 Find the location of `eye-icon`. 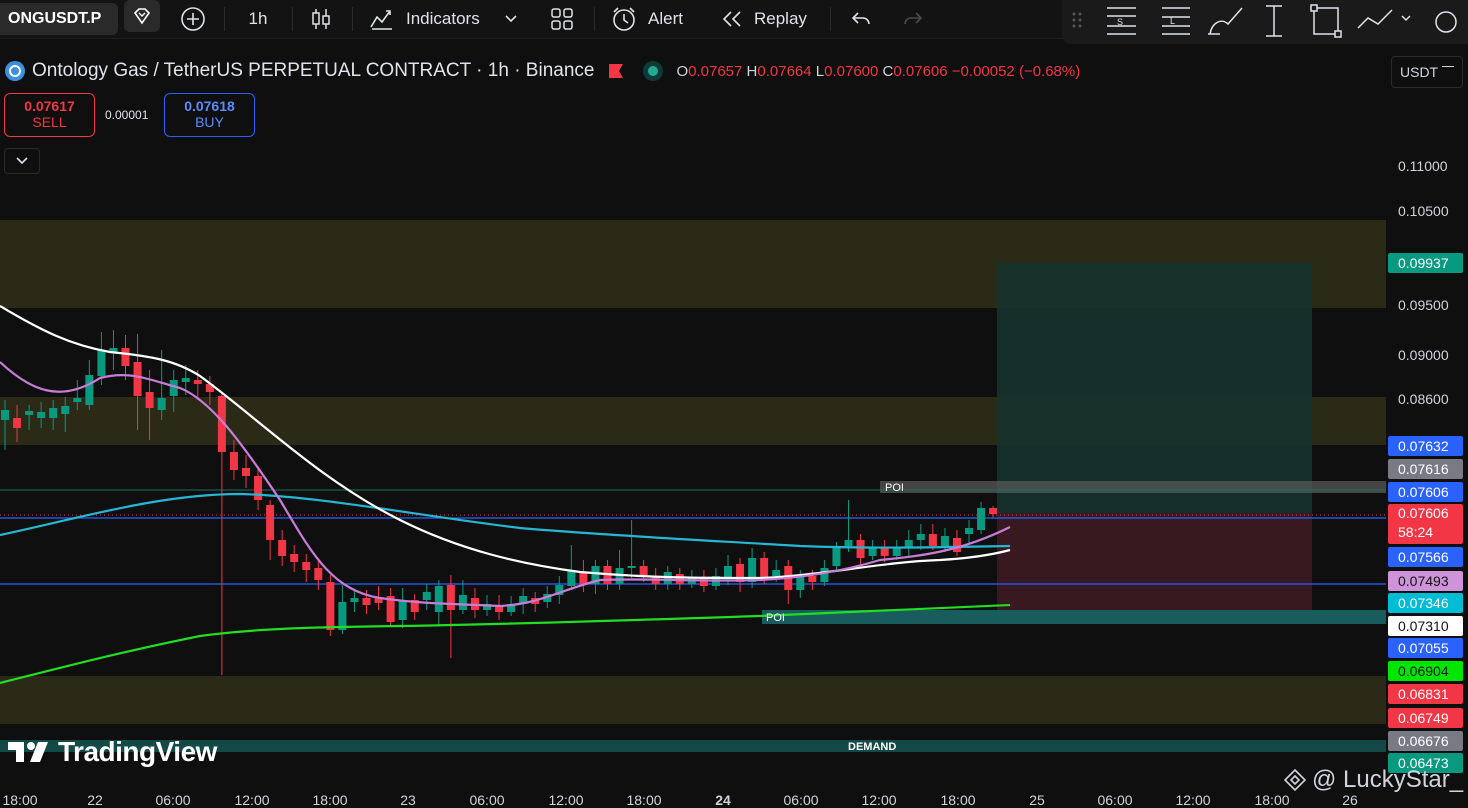

eye-icon is located at coordinates (1446, 22).